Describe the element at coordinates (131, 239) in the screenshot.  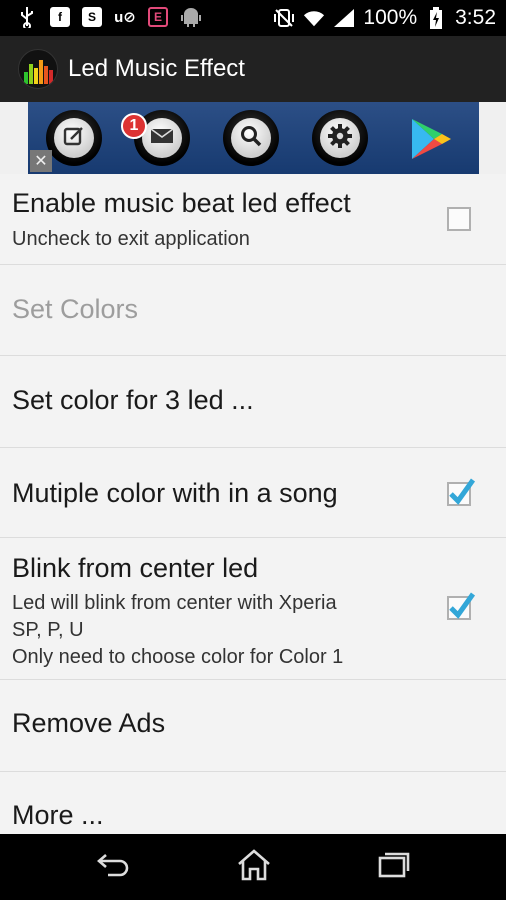
I see `enable-effect-summary: Uncheck to exit application` at that location.